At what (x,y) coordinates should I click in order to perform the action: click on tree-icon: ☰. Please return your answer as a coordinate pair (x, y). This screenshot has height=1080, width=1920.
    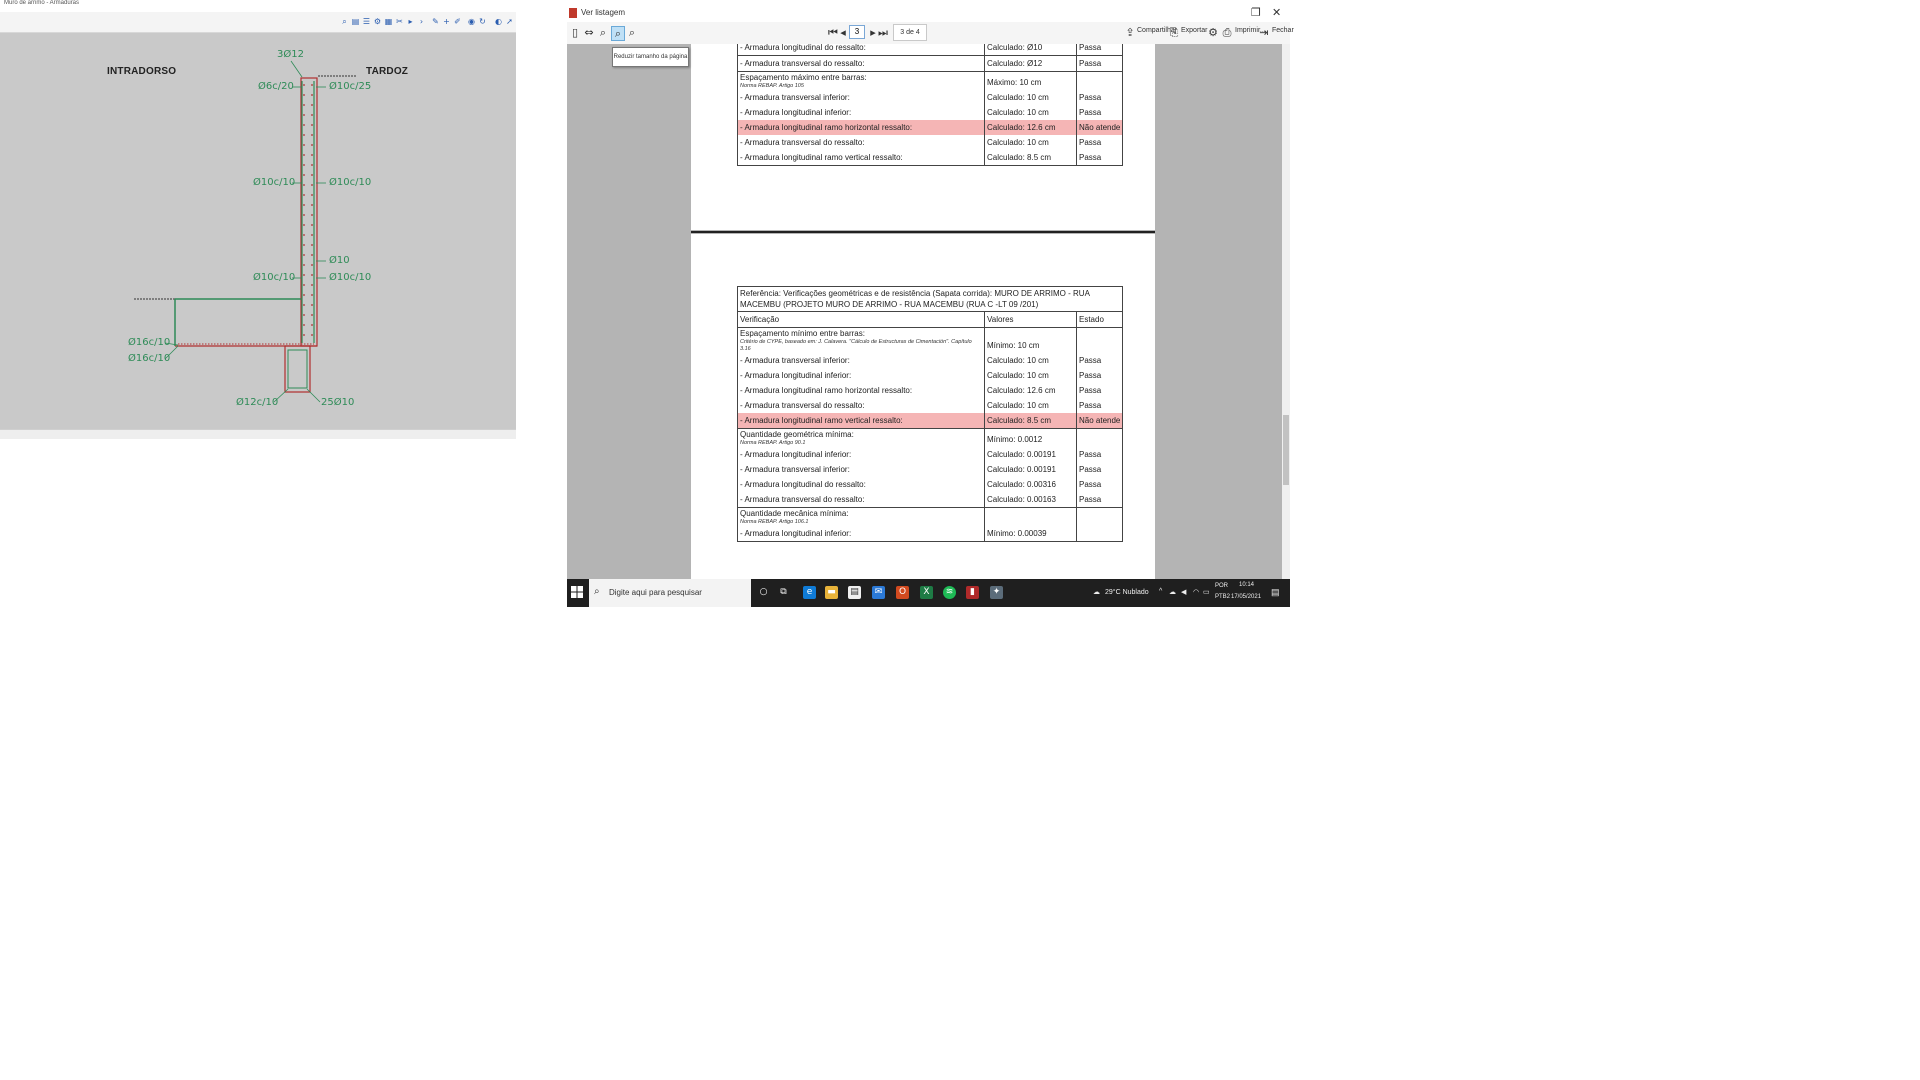
    Looking at the image, I should click on (366, 21).